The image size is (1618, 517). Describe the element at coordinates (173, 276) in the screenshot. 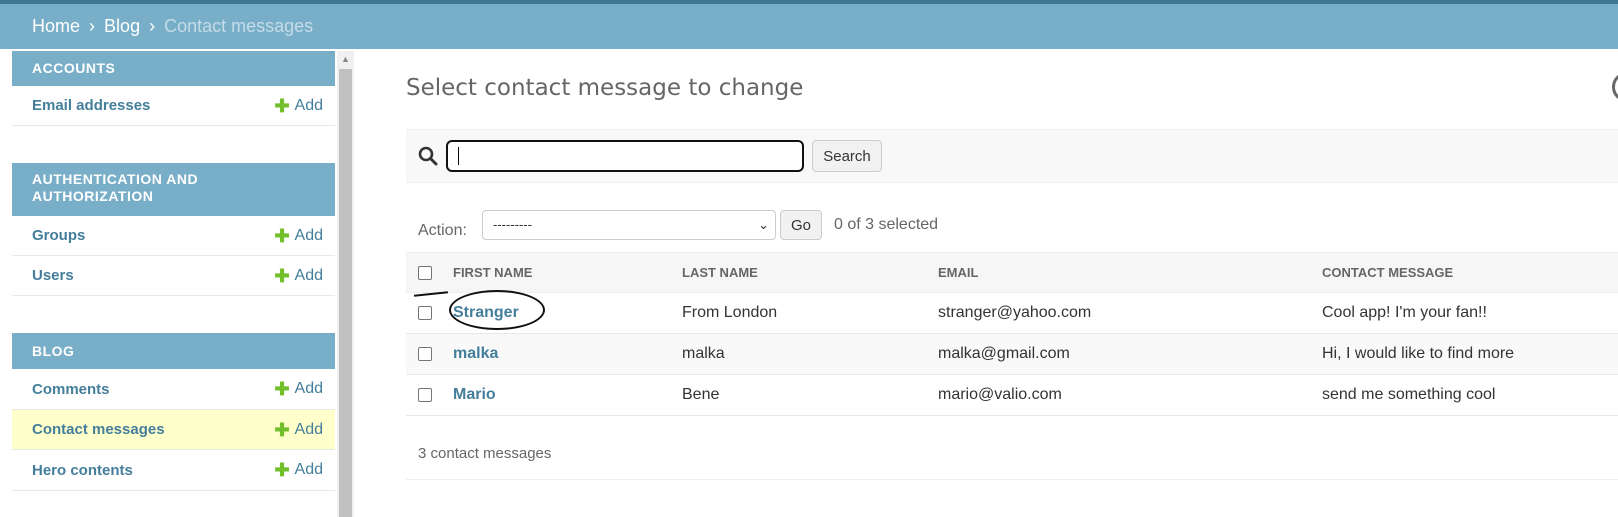

I see `sidebar-item-users: Users ✚ Add` at that location.